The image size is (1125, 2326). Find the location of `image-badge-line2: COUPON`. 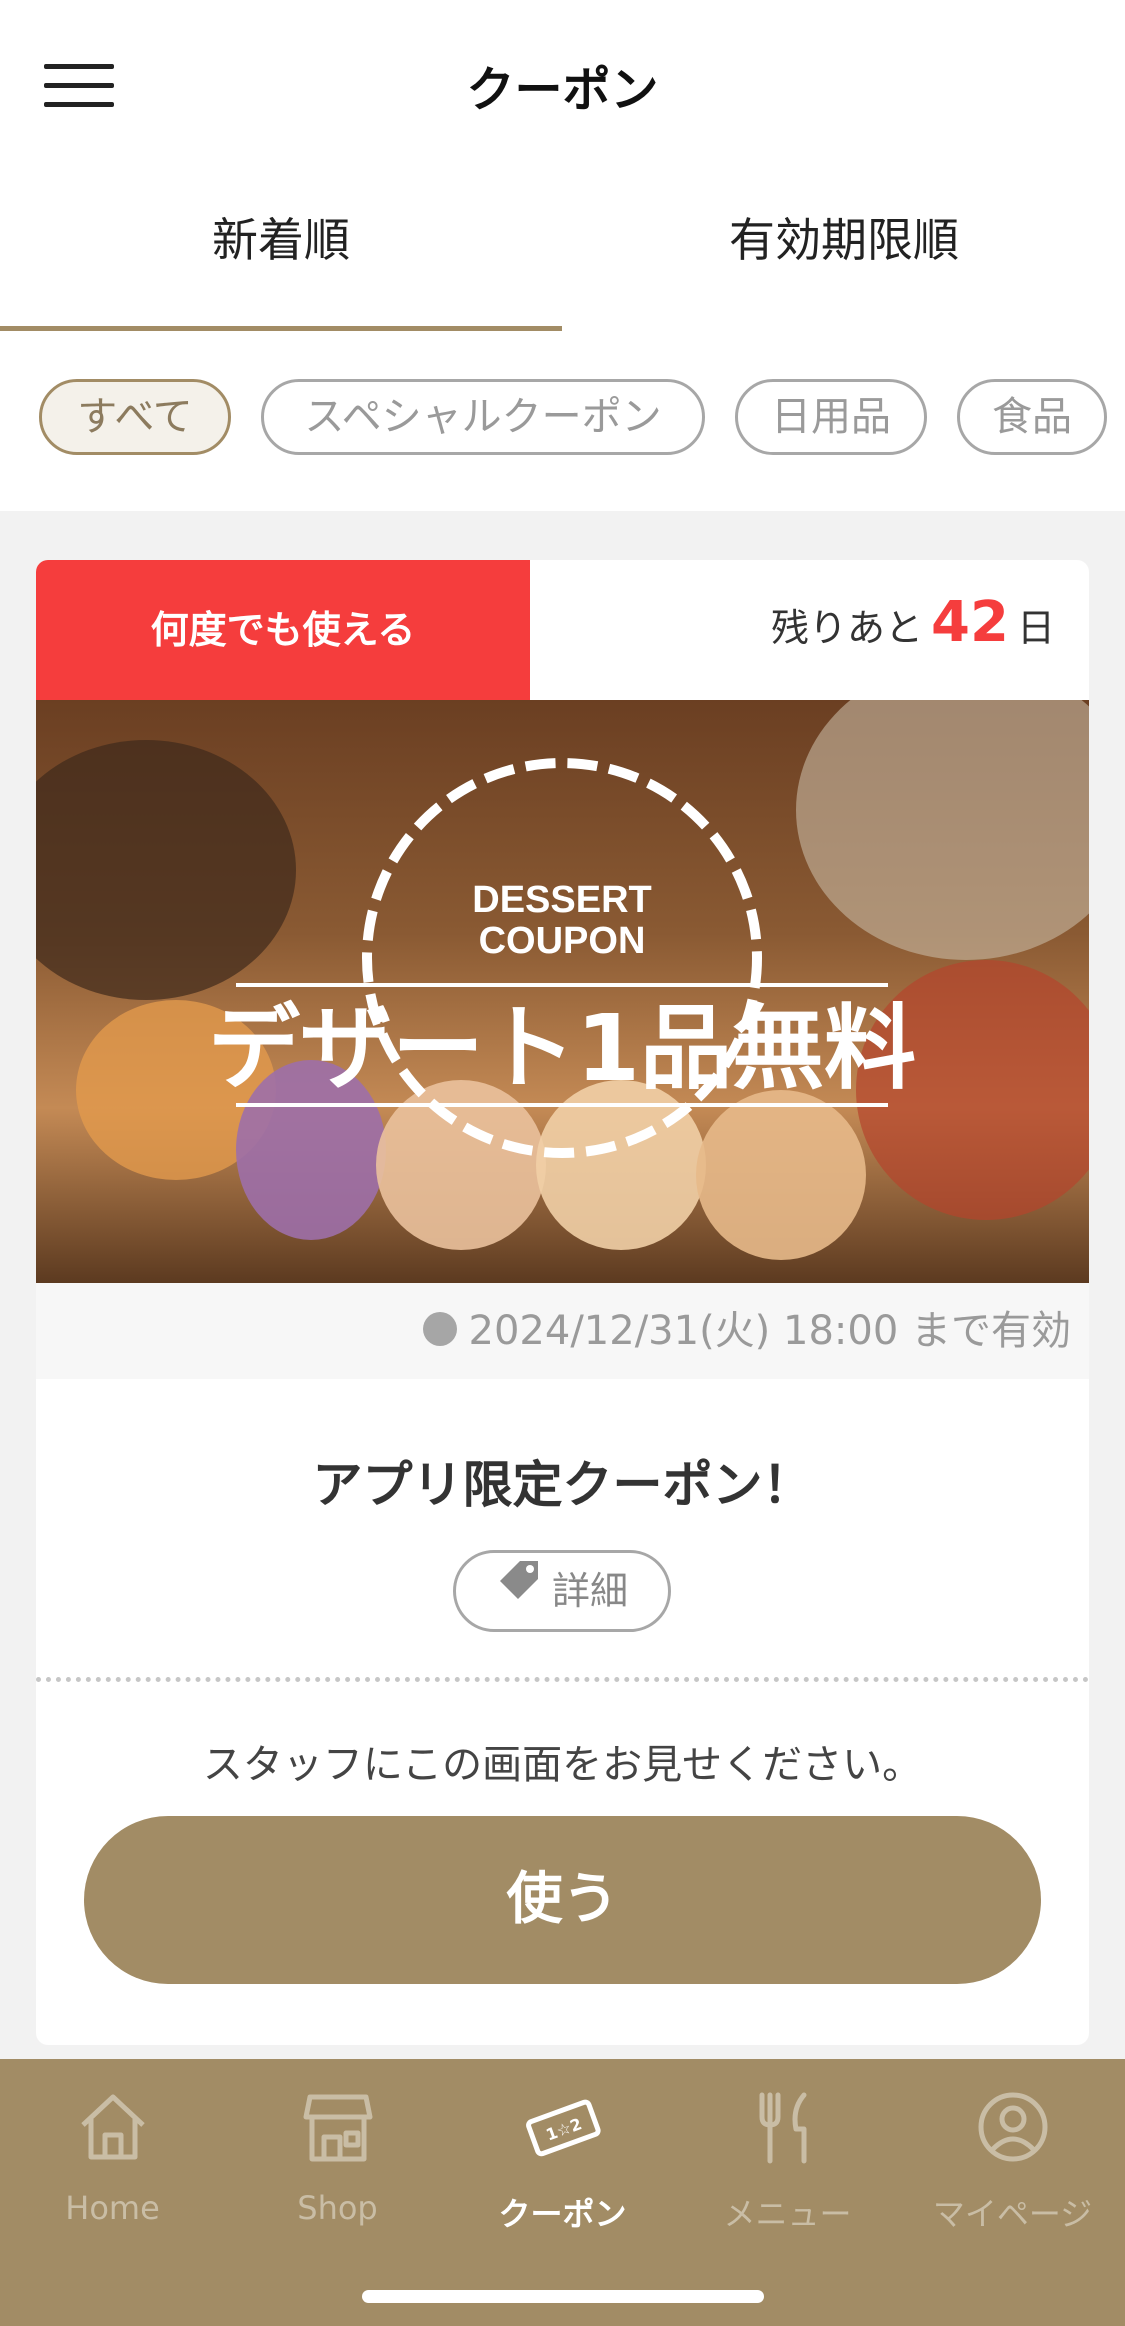

image-badge-line2: COUPON is located at coordinates (562, 941).